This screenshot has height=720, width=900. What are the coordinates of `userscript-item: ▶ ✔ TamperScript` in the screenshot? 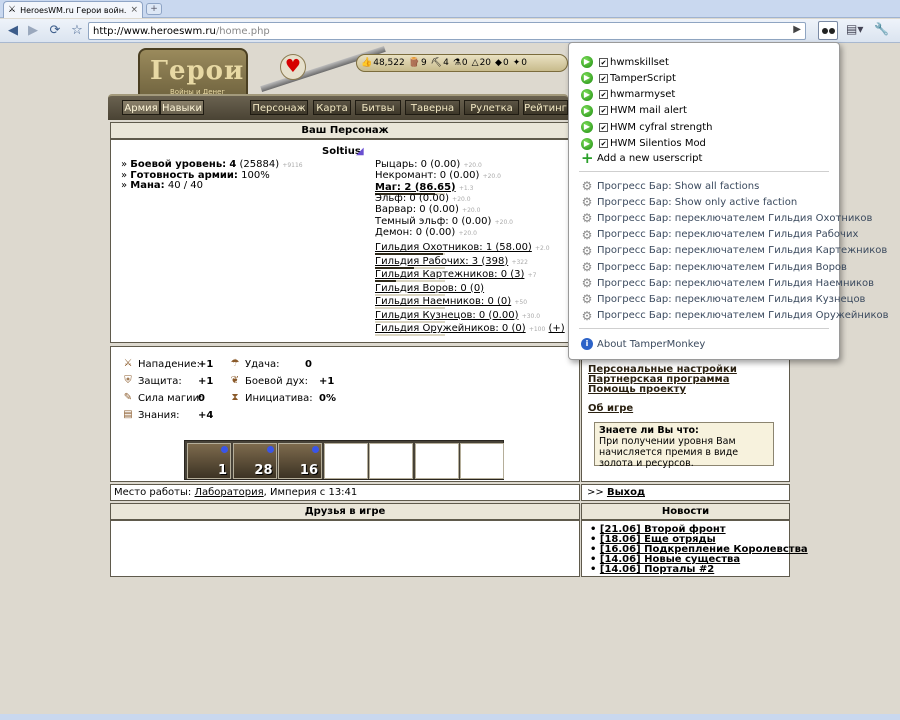 It's located at (628, 78).